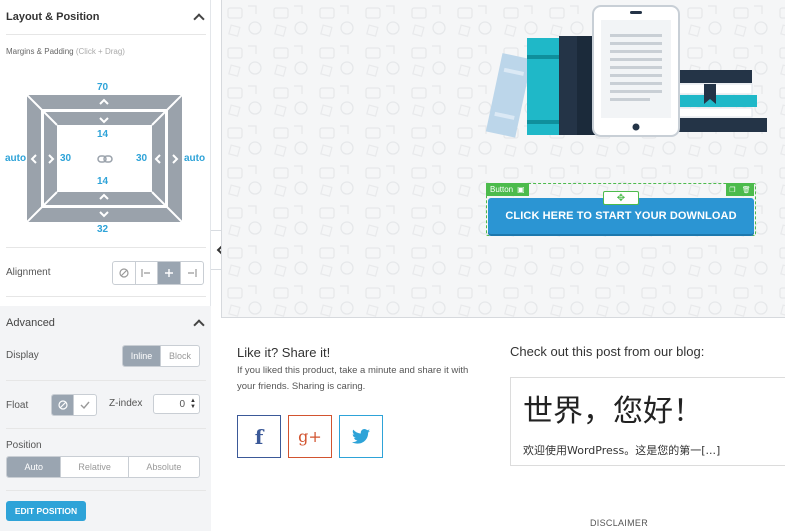  I want to click on align-right-icon, so click(192, 273).